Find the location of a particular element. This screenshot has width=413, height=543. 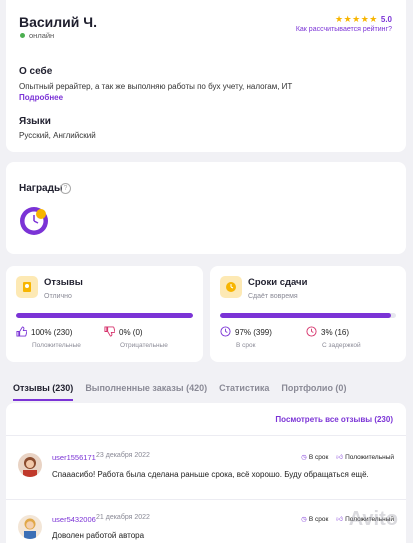

tab-reviews: Отзывы (230) is located at coordinates (43, 392).